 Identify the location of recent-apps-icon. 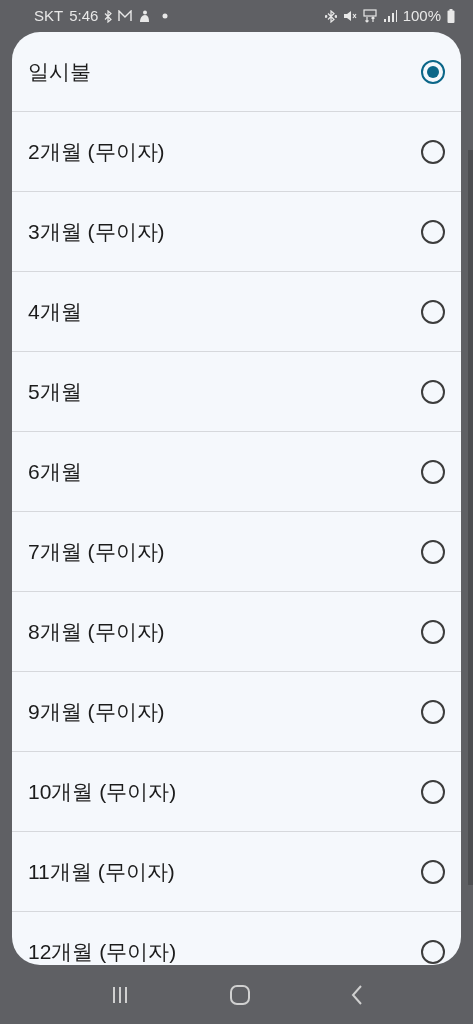
(119, 994).